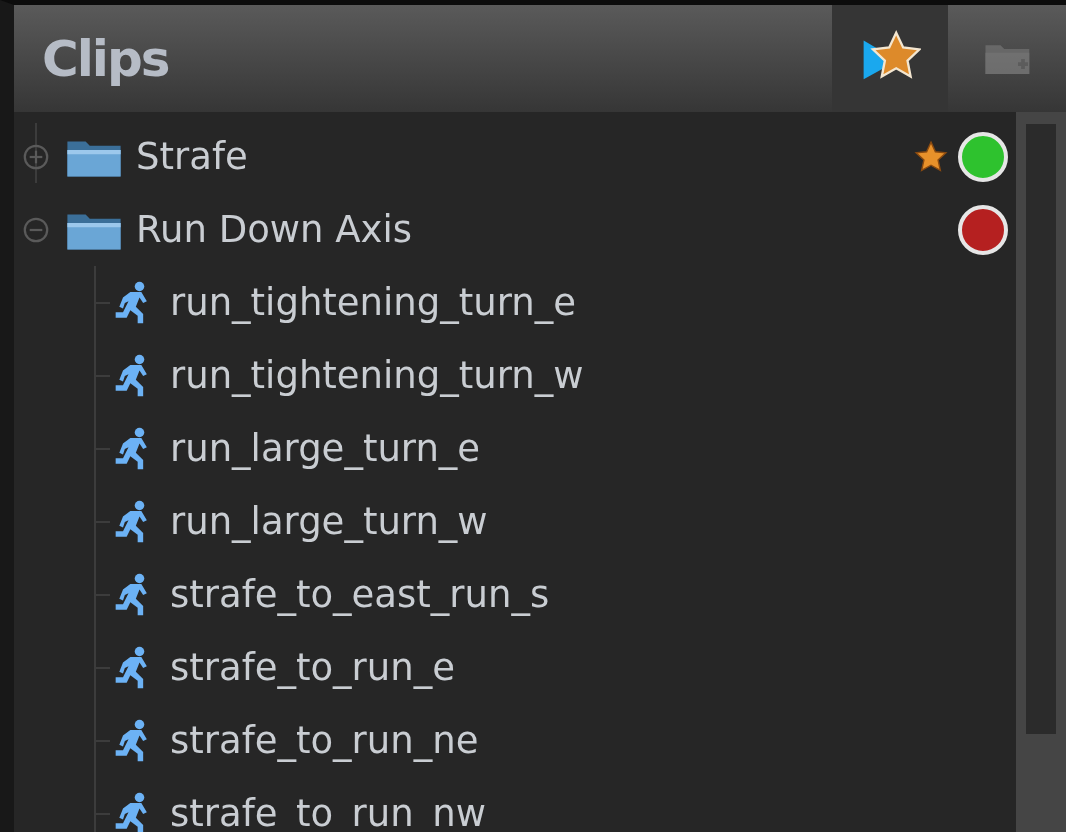 This screenshot has height=832, width=1066. I want to click on clip-label: strafe_to_run_e, so click(312, 667).